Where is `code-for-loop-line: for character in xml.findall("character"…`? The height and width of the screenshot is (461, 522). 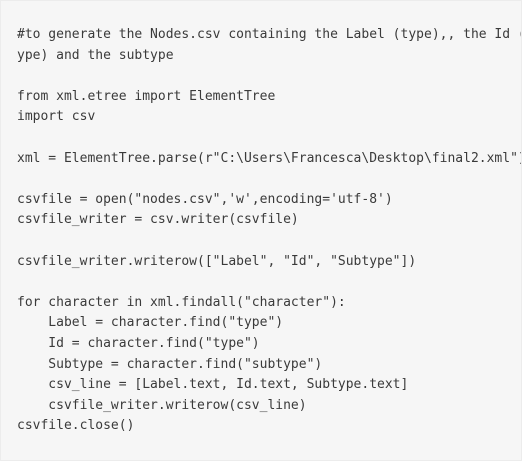 code-for-loop-line: for character in xml.findall("character"… is located at coordinates (181, 302).